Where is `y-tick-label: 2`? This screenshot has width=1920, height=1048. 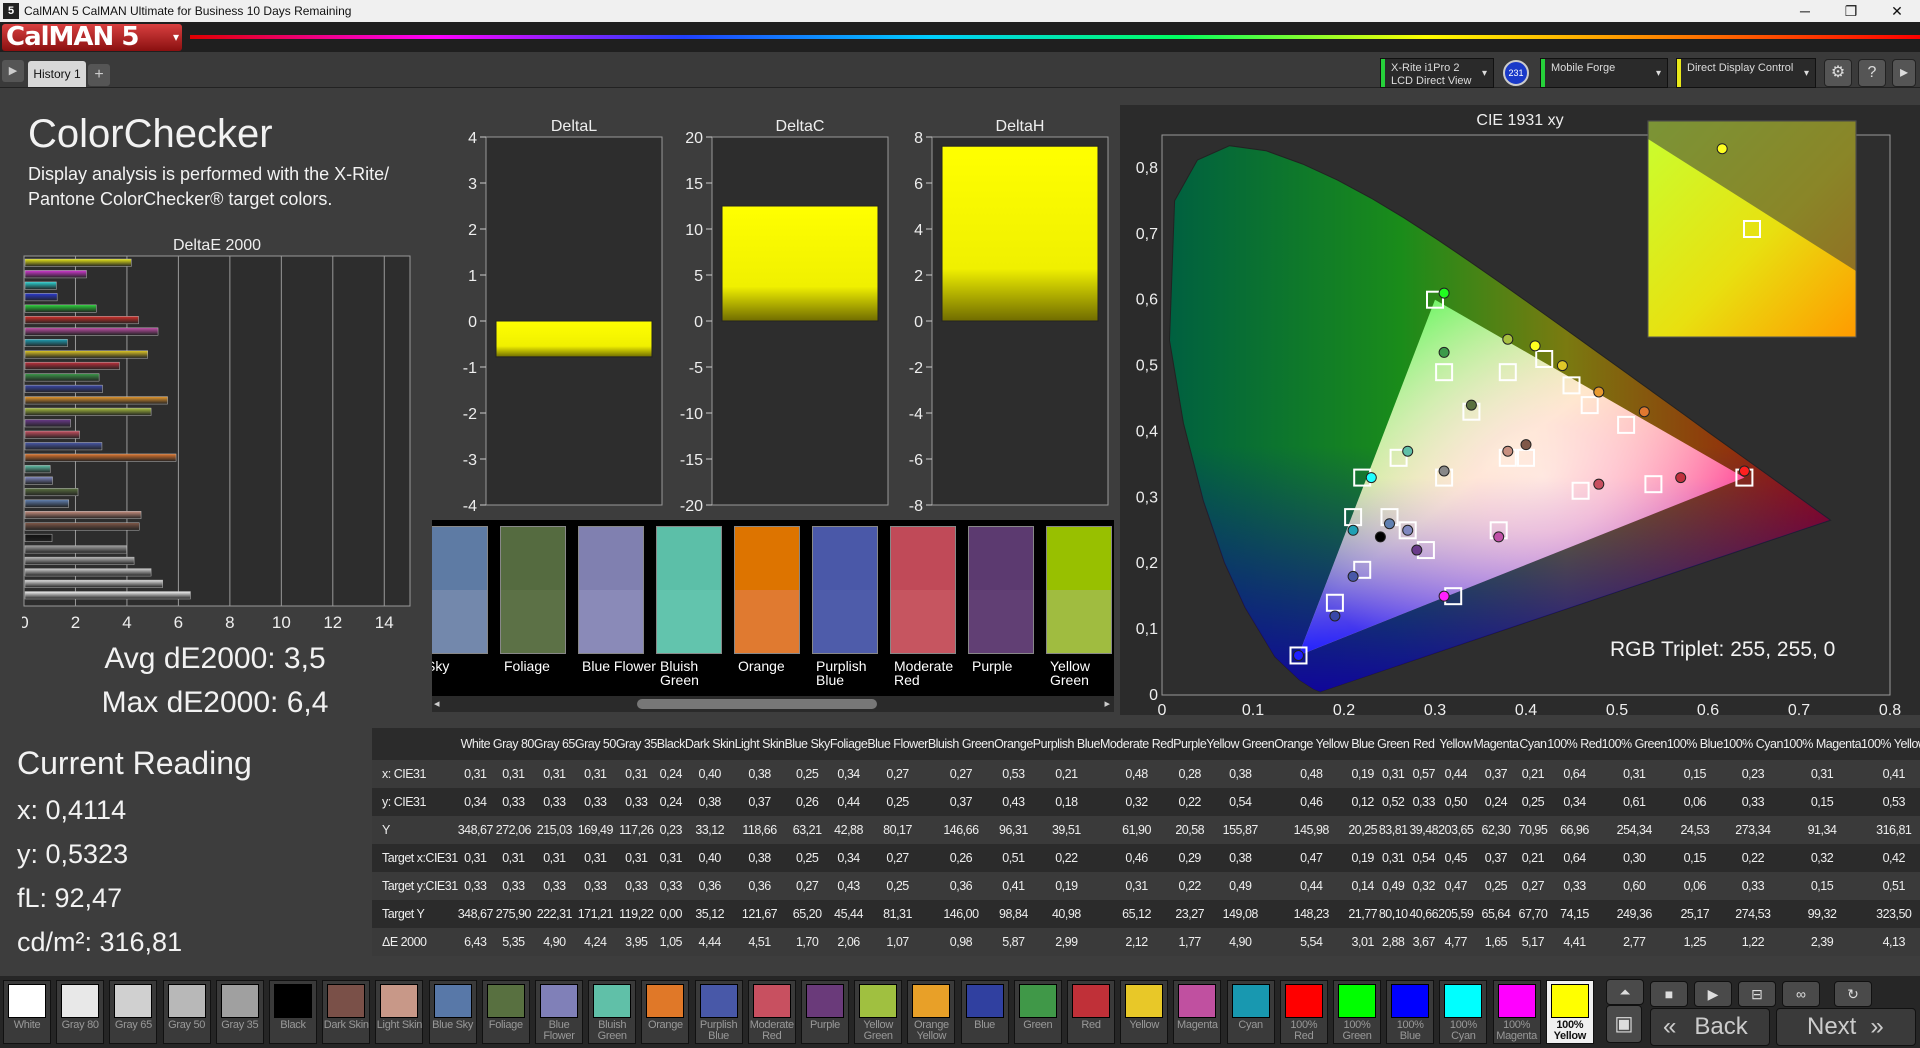
y-tick-label: 2 is located at coordinates (918, 276).